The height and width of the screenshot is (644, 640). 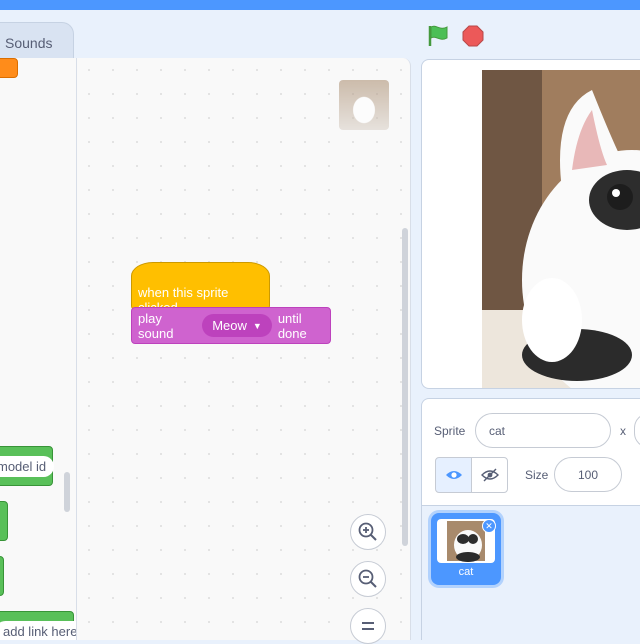 I want to click on equals-icon, so click(x=368, y=626).